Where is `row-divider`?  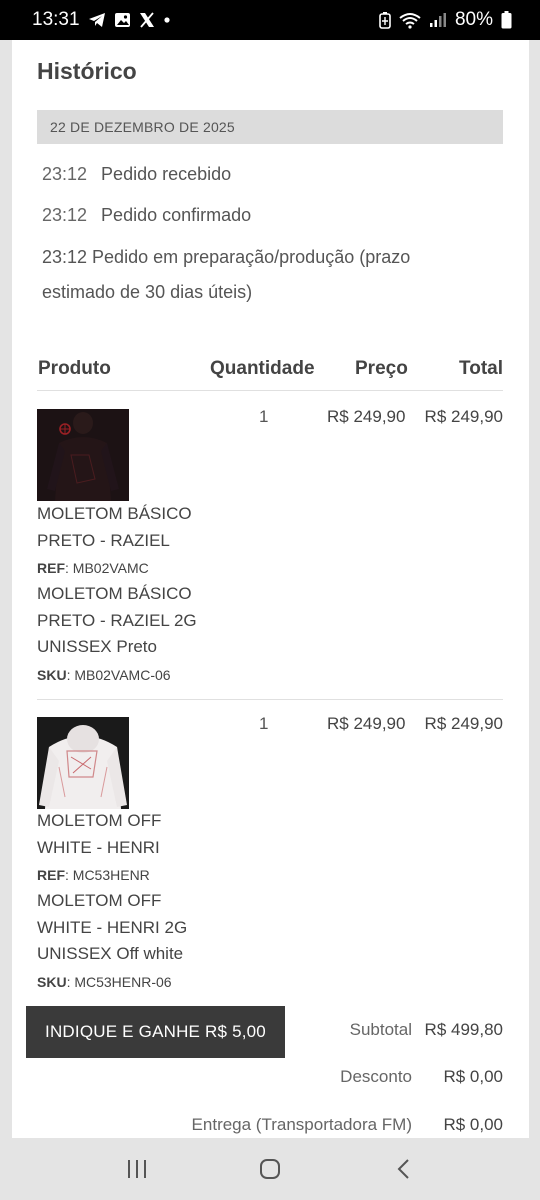
row-divider is located at coordinates (270, 699).